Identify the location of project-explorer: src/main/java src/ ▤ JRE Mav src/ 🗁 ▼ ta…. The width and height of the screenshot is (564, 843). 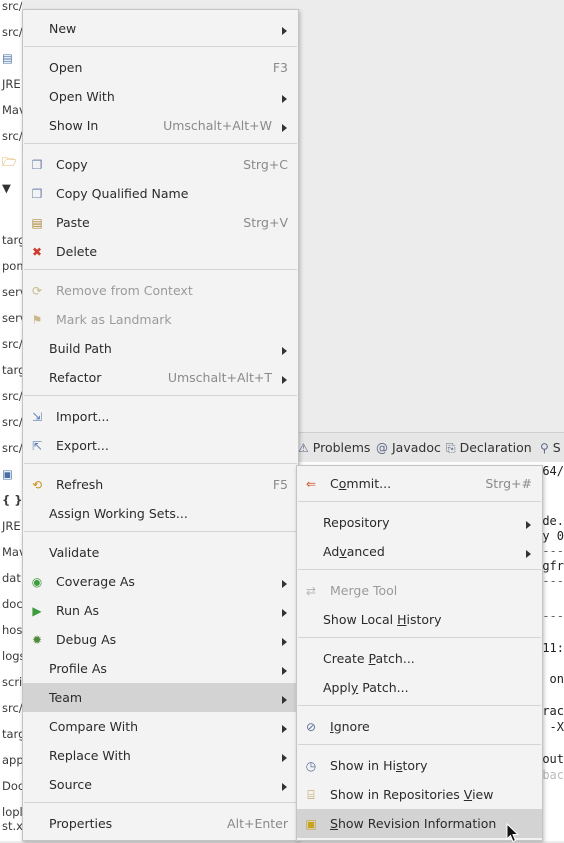
(11, 420).